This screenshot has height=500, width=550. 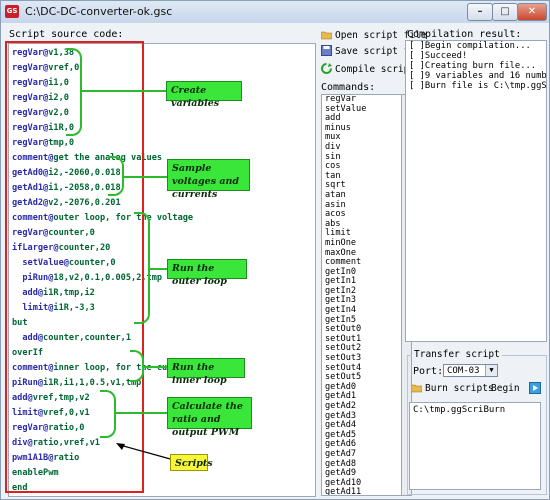 What do you see at coordinates (478, 76) in the screenshot?
I see `result-line: [ ]9 variables and 16 numbers` at bounding box center [478, 76].